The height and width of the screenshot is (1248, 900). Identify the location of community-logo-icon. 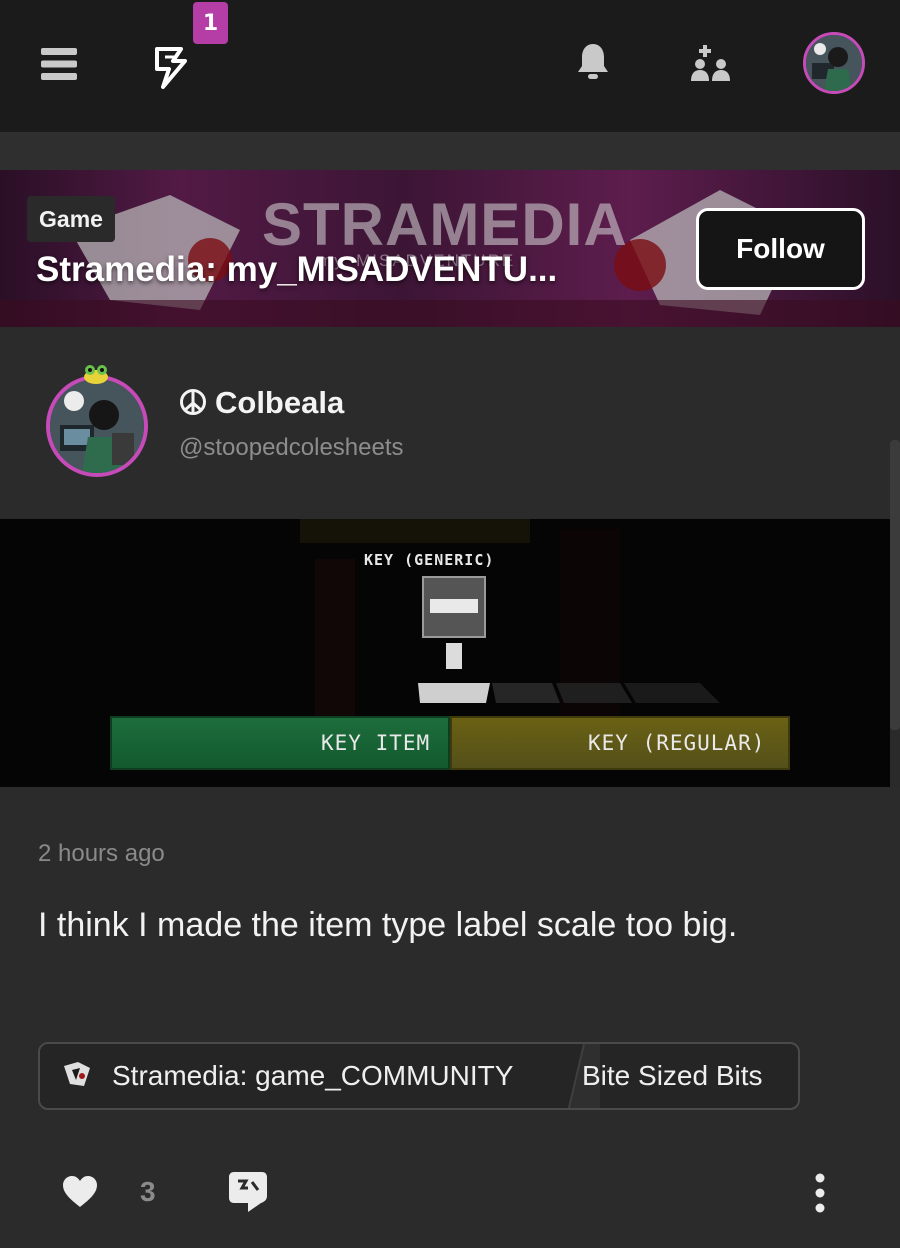
(77, 1074).